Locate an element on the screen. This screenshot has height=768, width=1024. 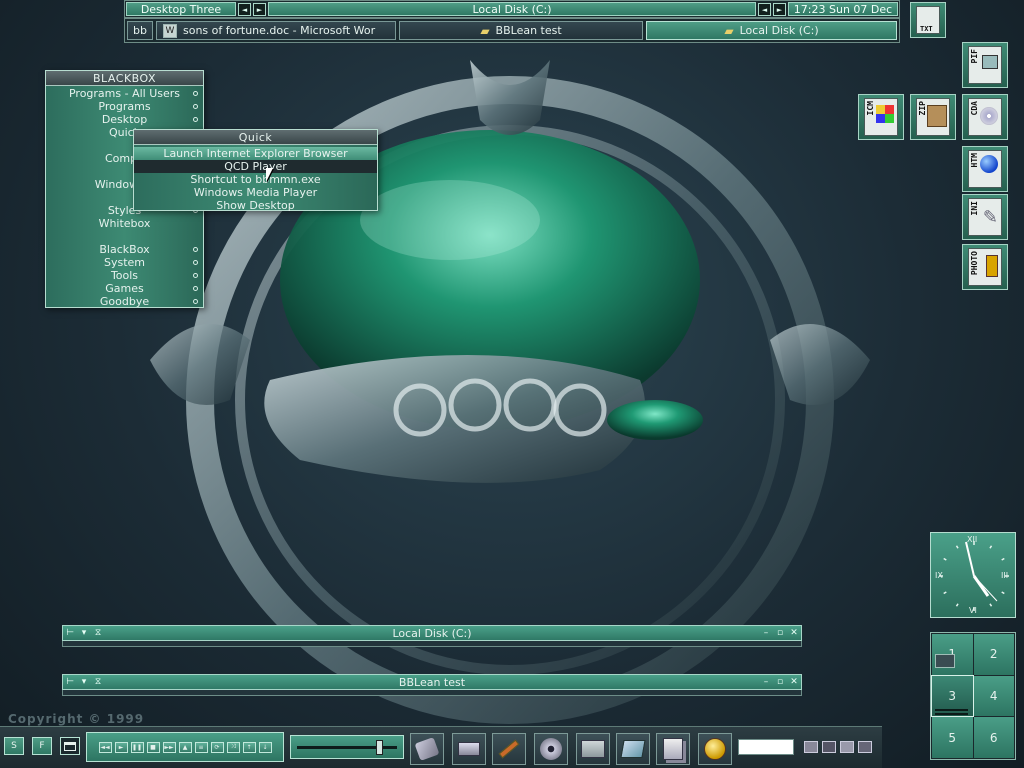
play-icon: ► is located at coordinates (121, 747).